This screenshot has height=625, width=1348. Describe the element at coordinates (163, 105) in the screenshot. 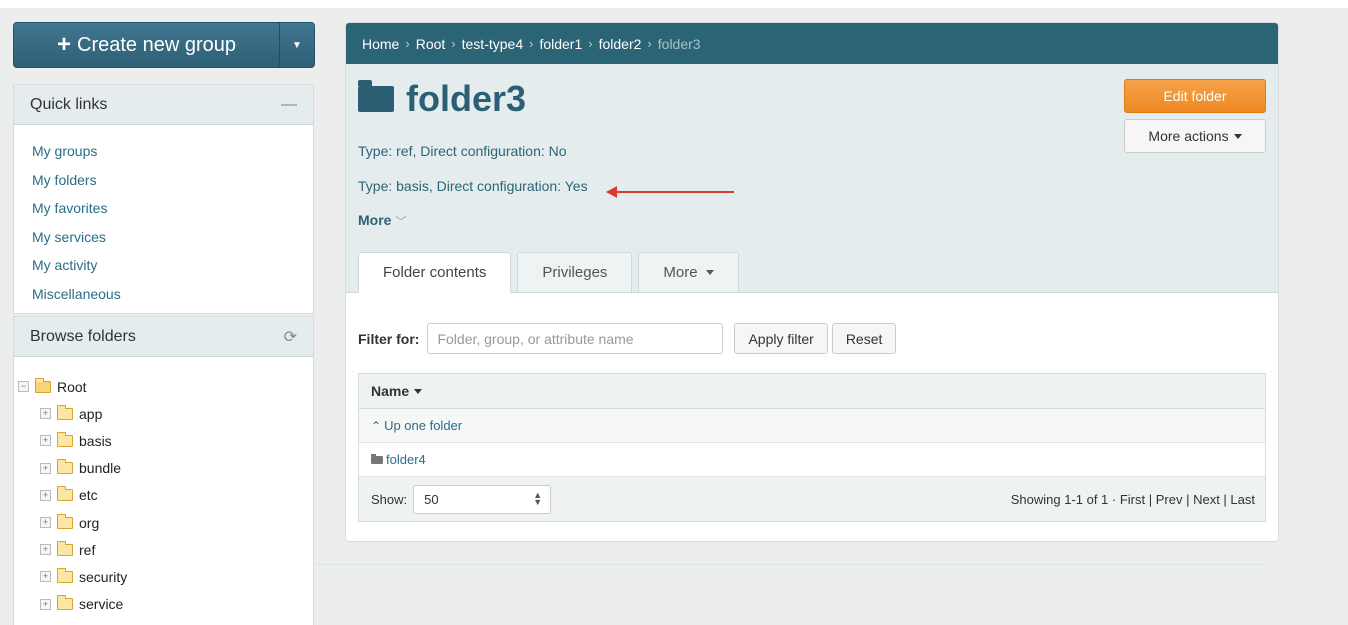

I see `quick-links-header: Quick links —` at that location.